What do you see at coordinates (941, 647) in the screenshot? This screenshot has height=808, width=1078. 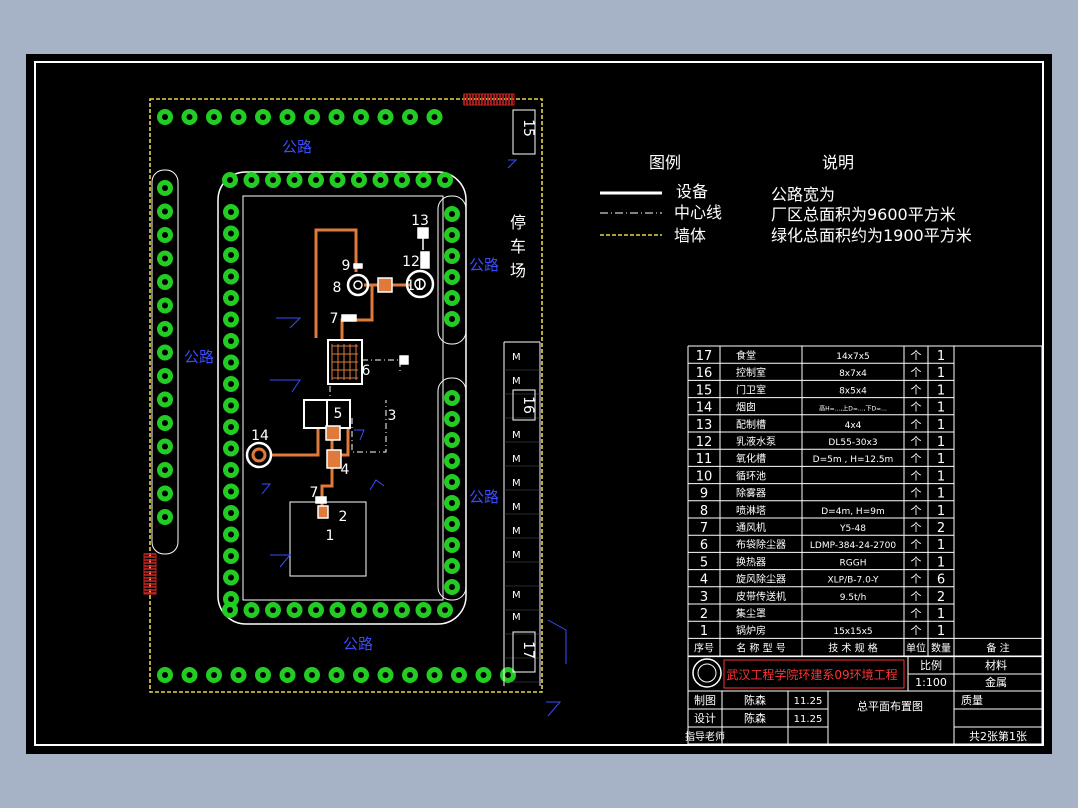 I see `header-qty: 数量` at bounding box center [941, 647].